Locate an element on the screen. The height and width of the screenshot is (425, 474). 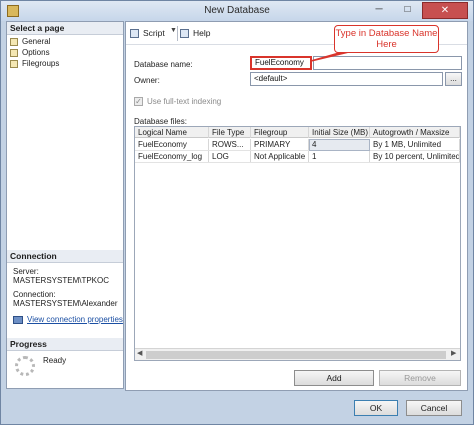
page-options: Options is located at coordinates (30, 52).